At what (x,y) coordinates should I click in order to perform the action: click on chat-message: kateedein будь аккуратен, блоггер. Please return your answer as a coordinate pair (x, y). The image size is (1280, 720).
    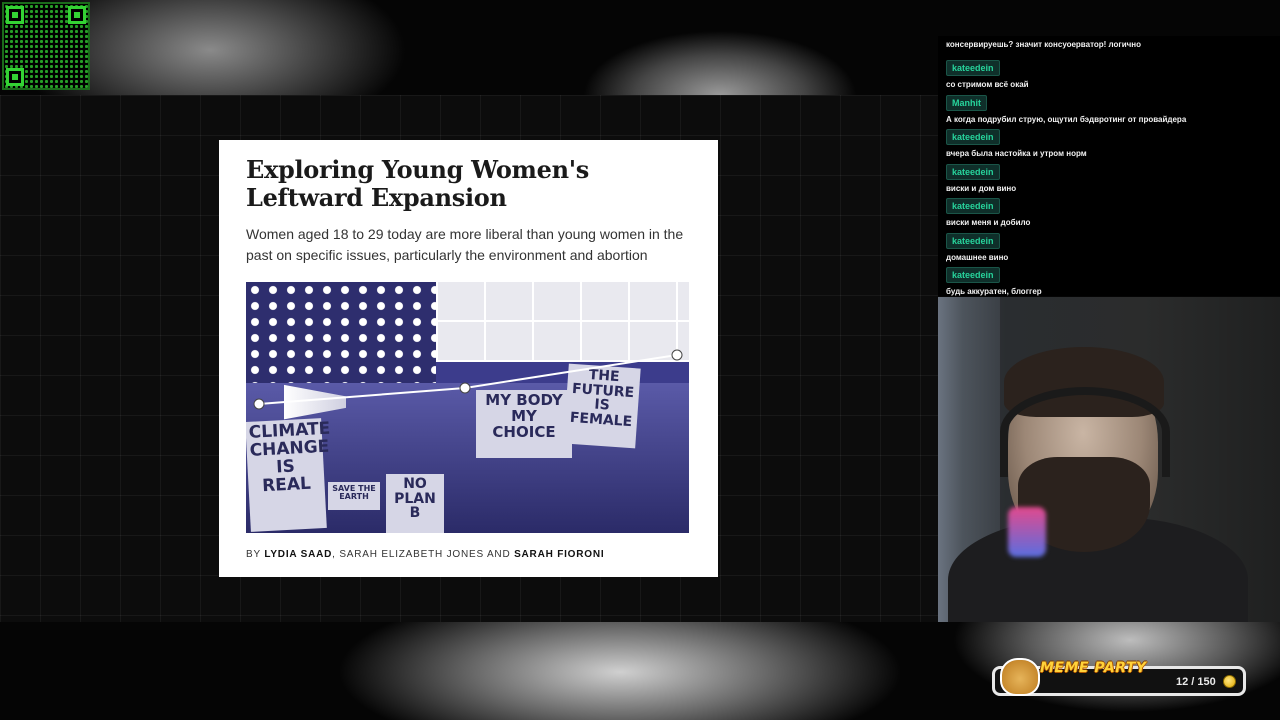
    Looking at the image, I should click on (994, 280).